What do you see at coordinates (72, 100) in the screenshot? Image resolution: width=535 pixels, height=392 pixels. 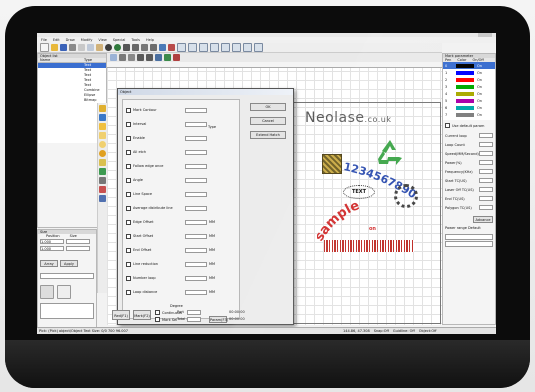 I see `object-list-row: Bitmap` at bounding box center [72, 100].